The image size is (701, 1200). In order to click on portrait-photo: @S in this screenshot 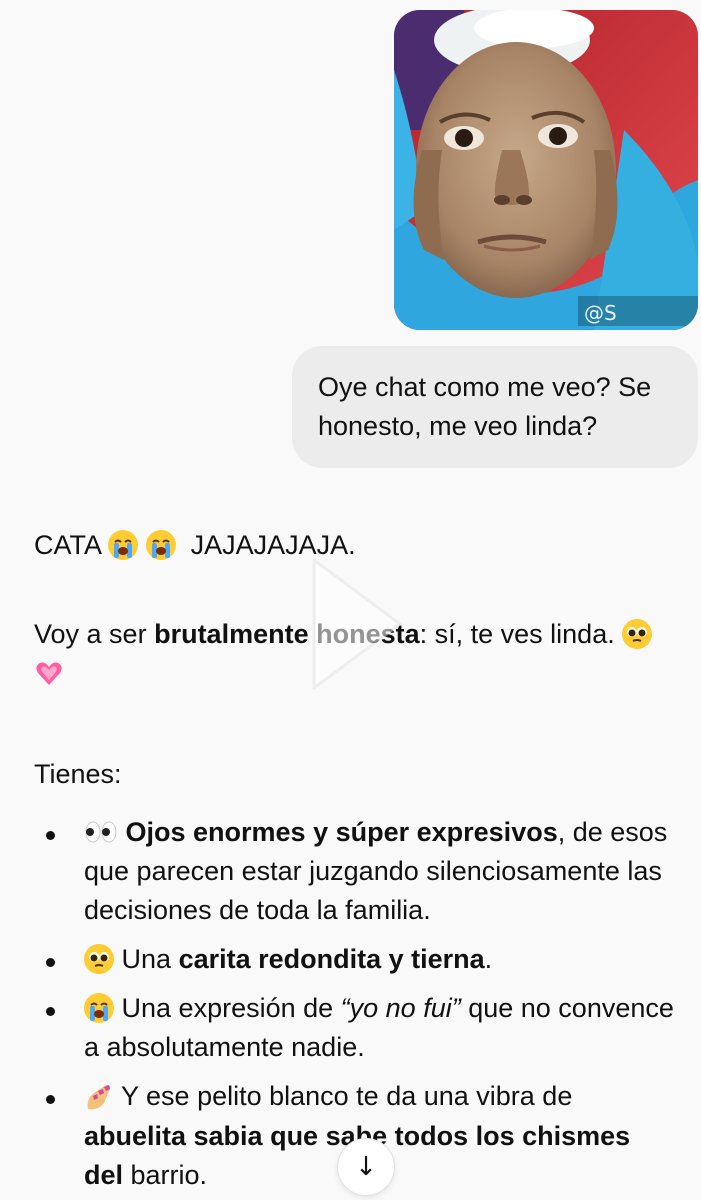, I will do `click(546, 170)`.